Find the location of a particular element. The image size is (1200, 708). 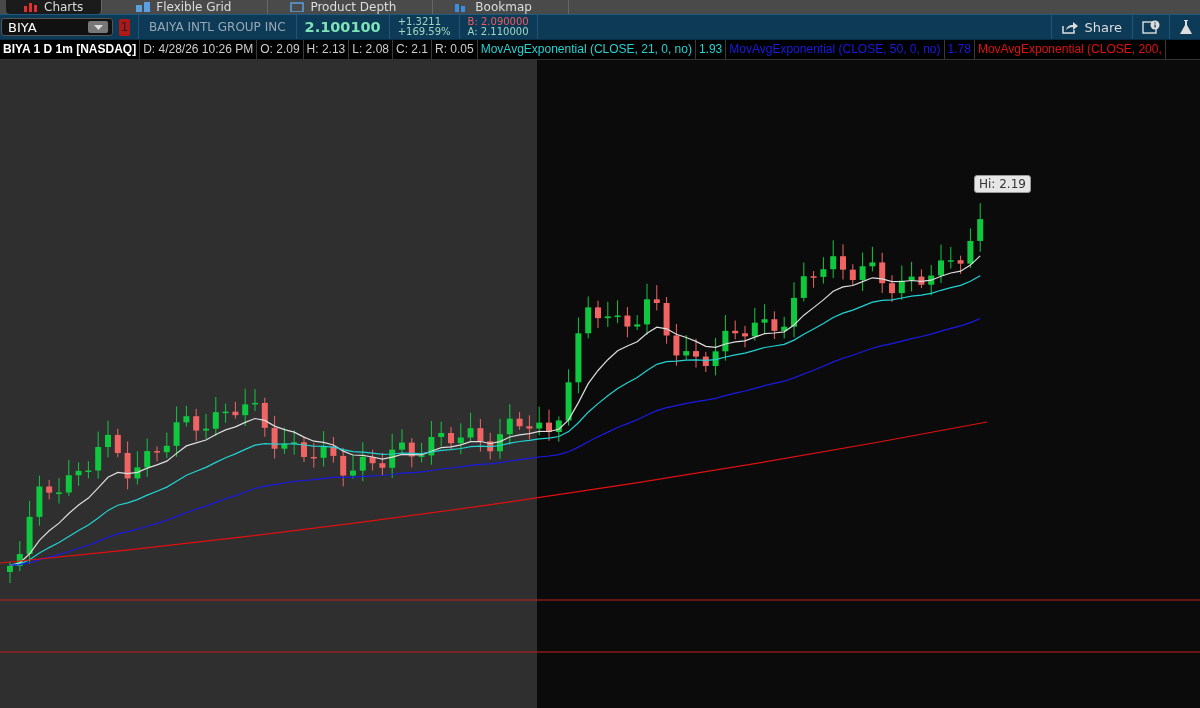

caret-icon is located at coordinates (98, 27).